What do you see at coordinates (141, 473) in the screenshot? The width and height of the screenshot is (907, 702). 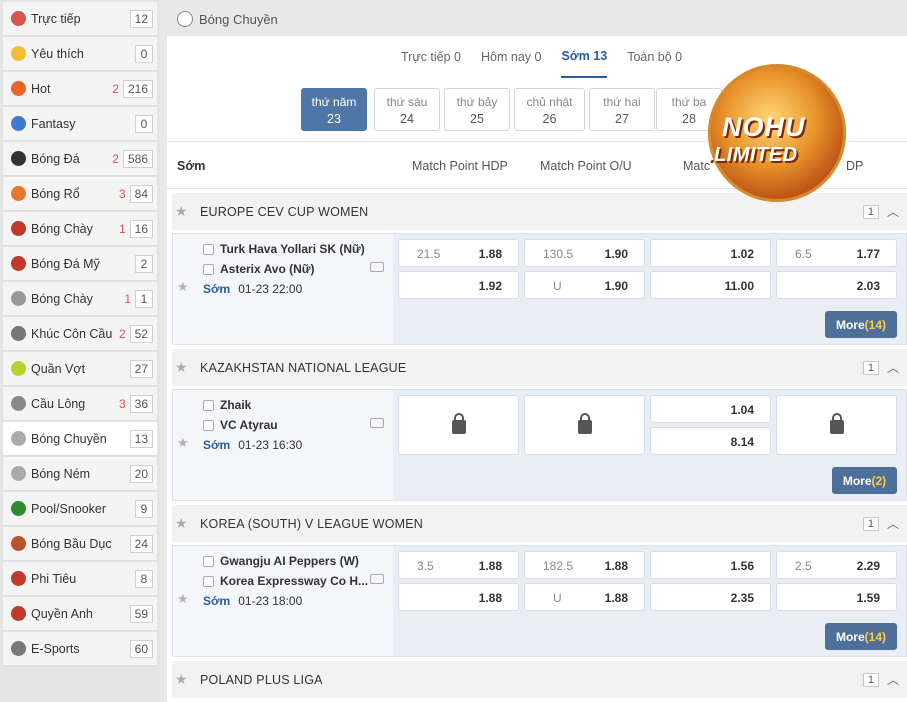 I see `event-count: 20` at bounding box center [141, 473].